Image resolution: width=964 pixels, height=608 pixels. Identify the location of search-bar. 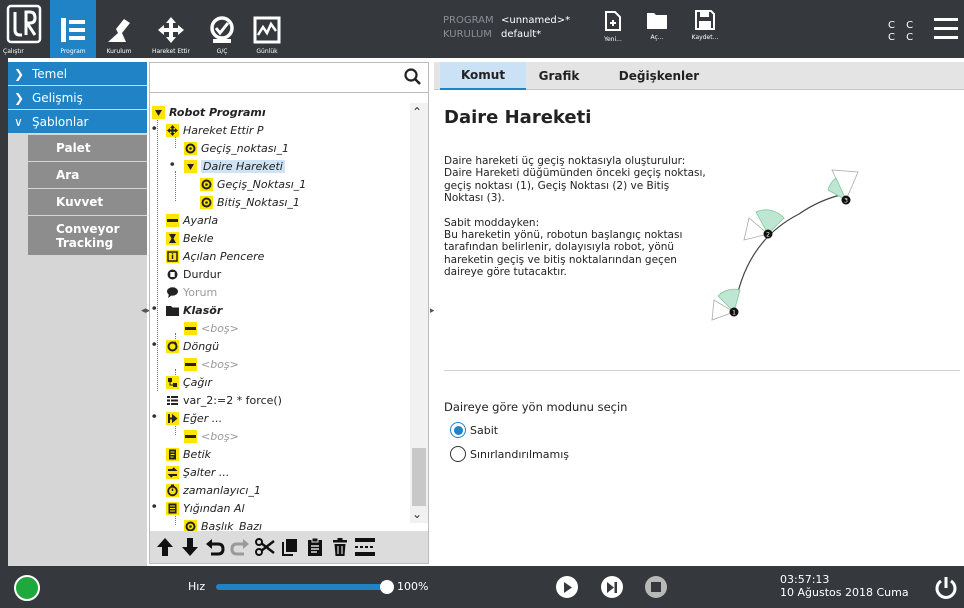
(289, 78).